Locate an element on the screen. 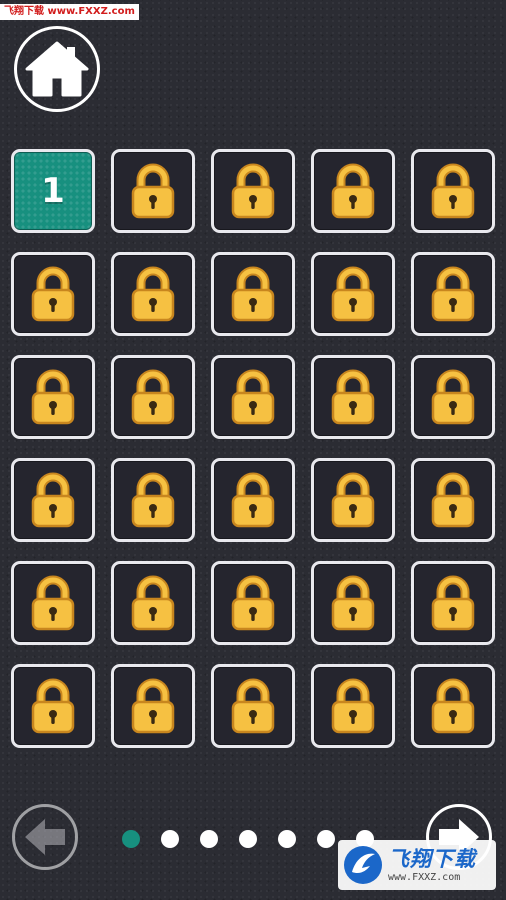 The image size is (506, 900). watermark-title: 飞翔下载 is located at coordinates (432, 858).